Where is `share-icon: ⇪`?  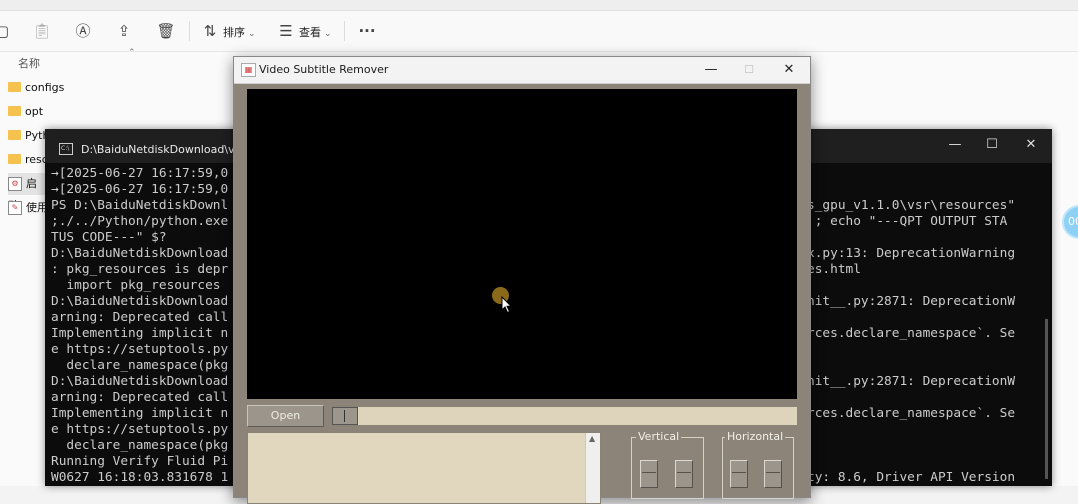 share-icon: ⇪ is located at coordinates (124, 31).